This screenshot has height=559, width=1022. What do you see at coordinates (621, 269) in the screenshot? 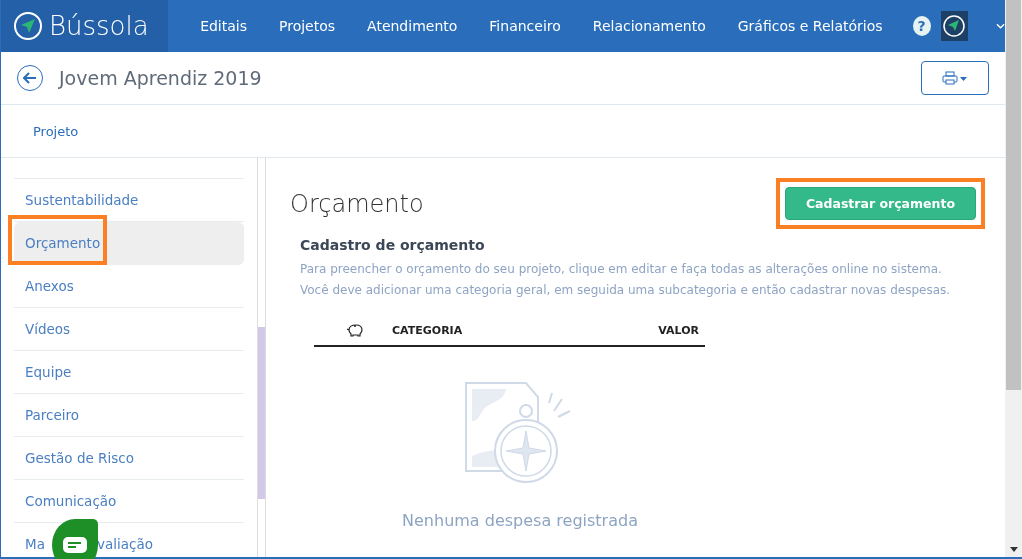
I see `description-text: Para preencher o orçamento do seu projeto, clique em editar e faça todas as alterações online no sistema.` at bounding box center [621, 269].